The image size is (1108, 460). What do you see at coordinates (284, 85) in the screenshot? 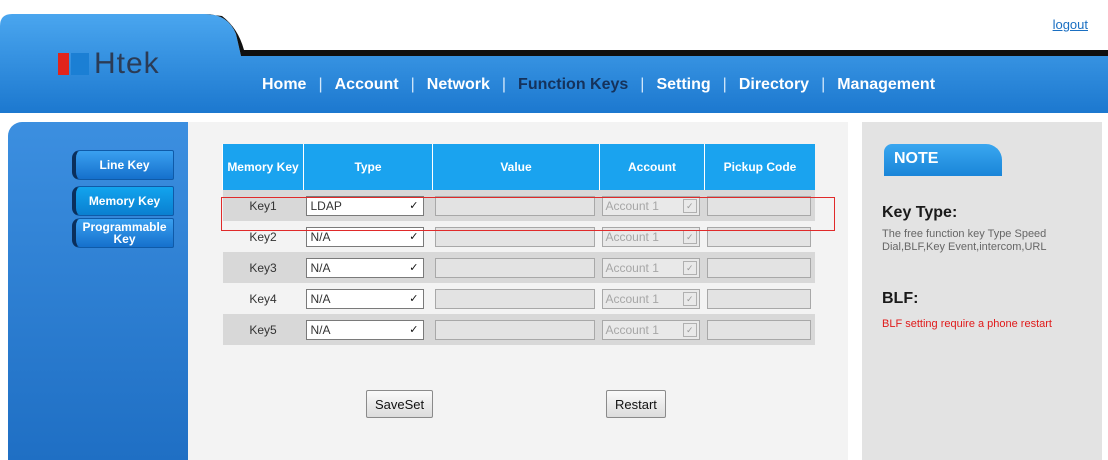
I see `nav-home: Home` at bounding box center [284, 85].